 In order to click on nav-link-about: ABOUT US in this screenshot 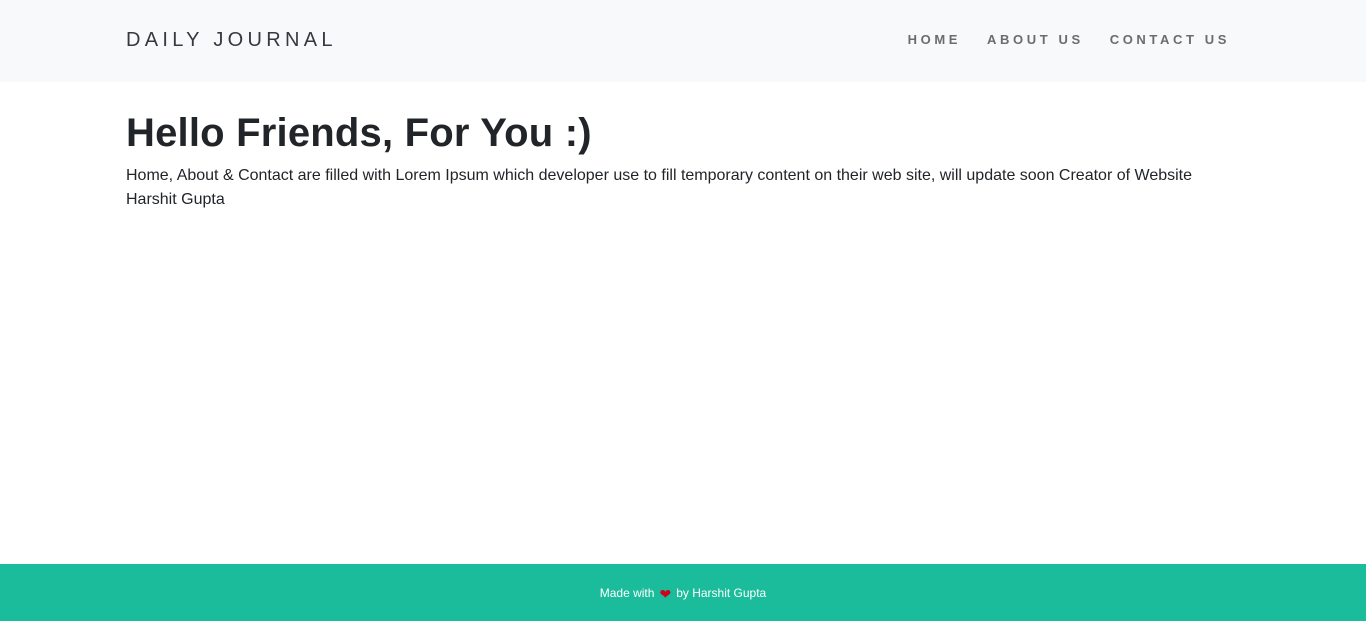, I will do `click(1035, 39)`.